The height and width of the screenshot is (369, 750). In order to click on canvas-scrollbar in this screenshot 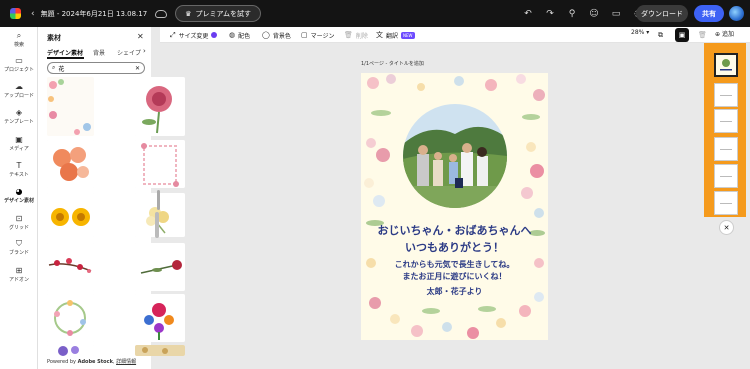, I will do `click(158, 200)`.